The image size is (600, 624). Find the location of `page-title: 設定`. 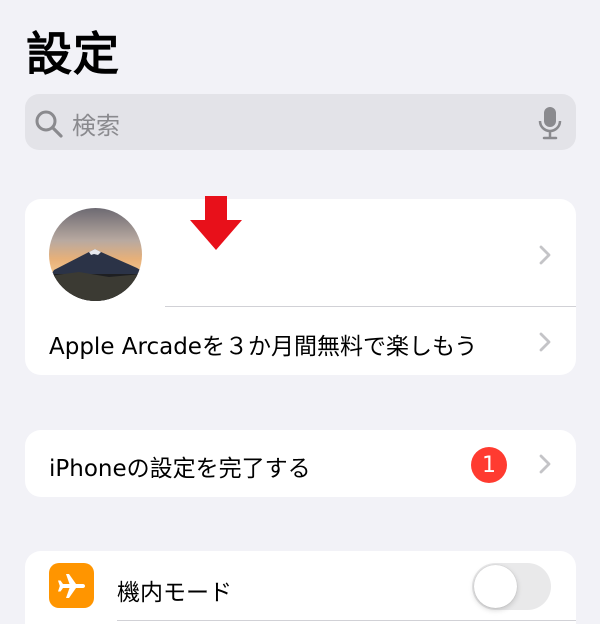

page-title: 設定 is located at coordinates (73, 54).